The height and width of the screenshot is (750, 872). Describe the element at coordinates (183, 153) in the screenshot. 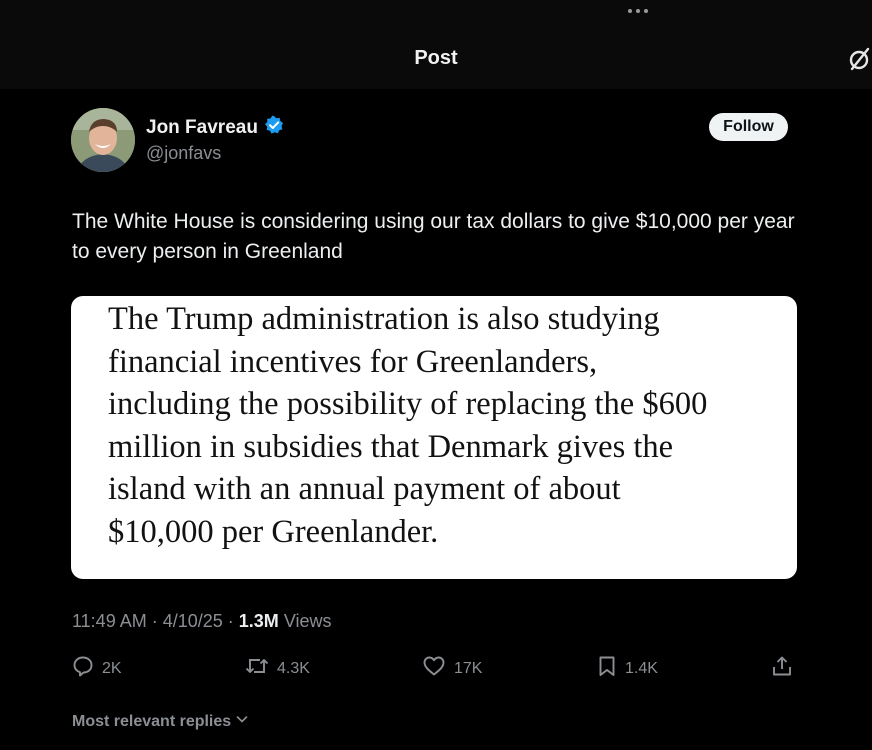

I see `author-handle: @jonfavs` at that location.